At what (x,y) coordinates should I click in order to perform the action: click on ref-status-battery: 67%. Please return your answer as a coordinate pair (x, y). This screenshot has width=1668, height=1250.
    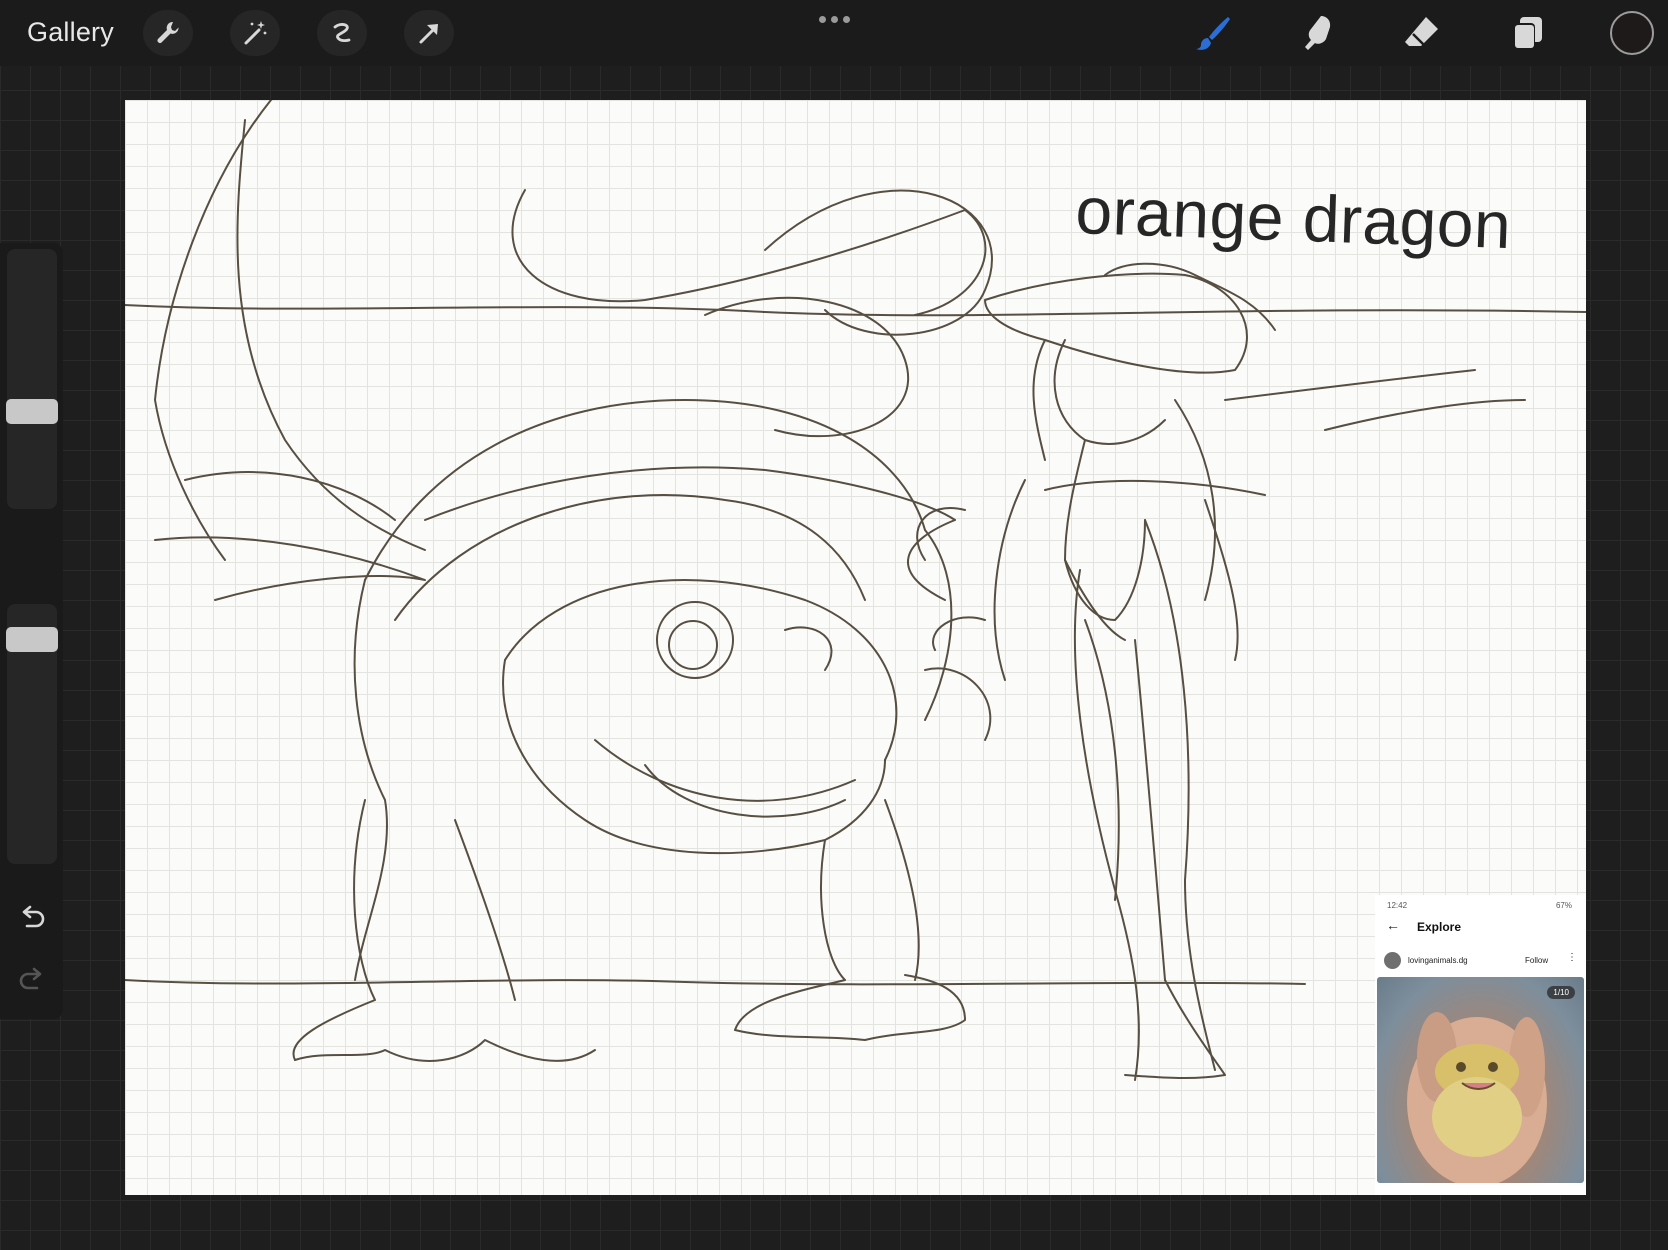
    Looking at the image, I should click on (1563, 905).